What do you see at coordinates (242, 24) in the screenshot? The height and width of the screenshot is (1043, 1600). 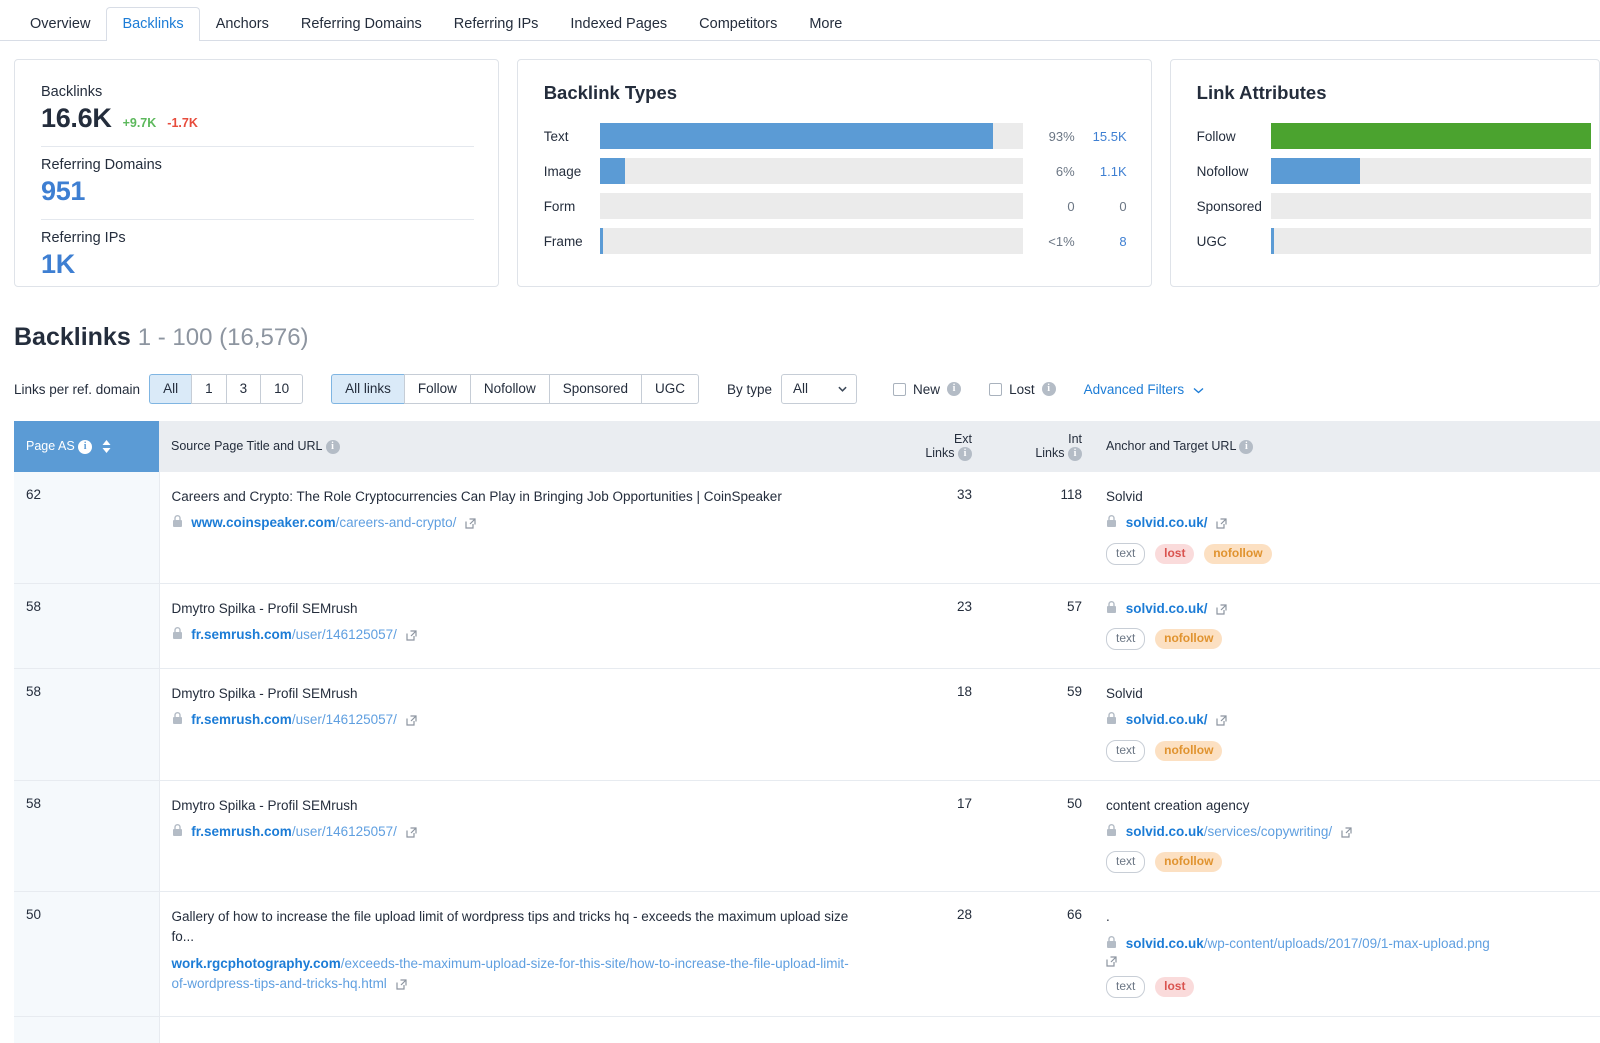 I see `tab-anchors: Anchors` at bounding box center [242, 24].